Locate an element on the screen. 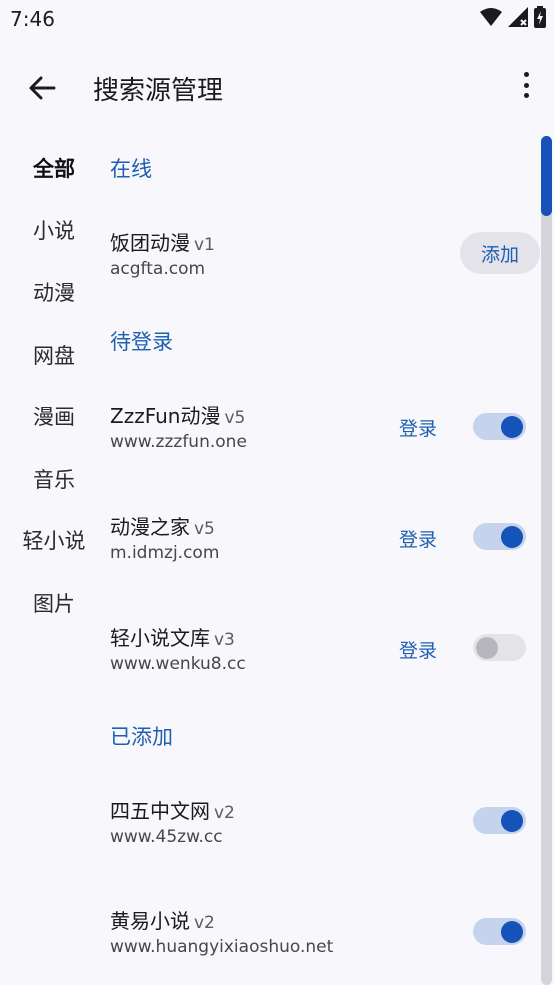 The height and width of the screenshot is (985, 554). section-online: 在线 is located at coordinates (131, 169).